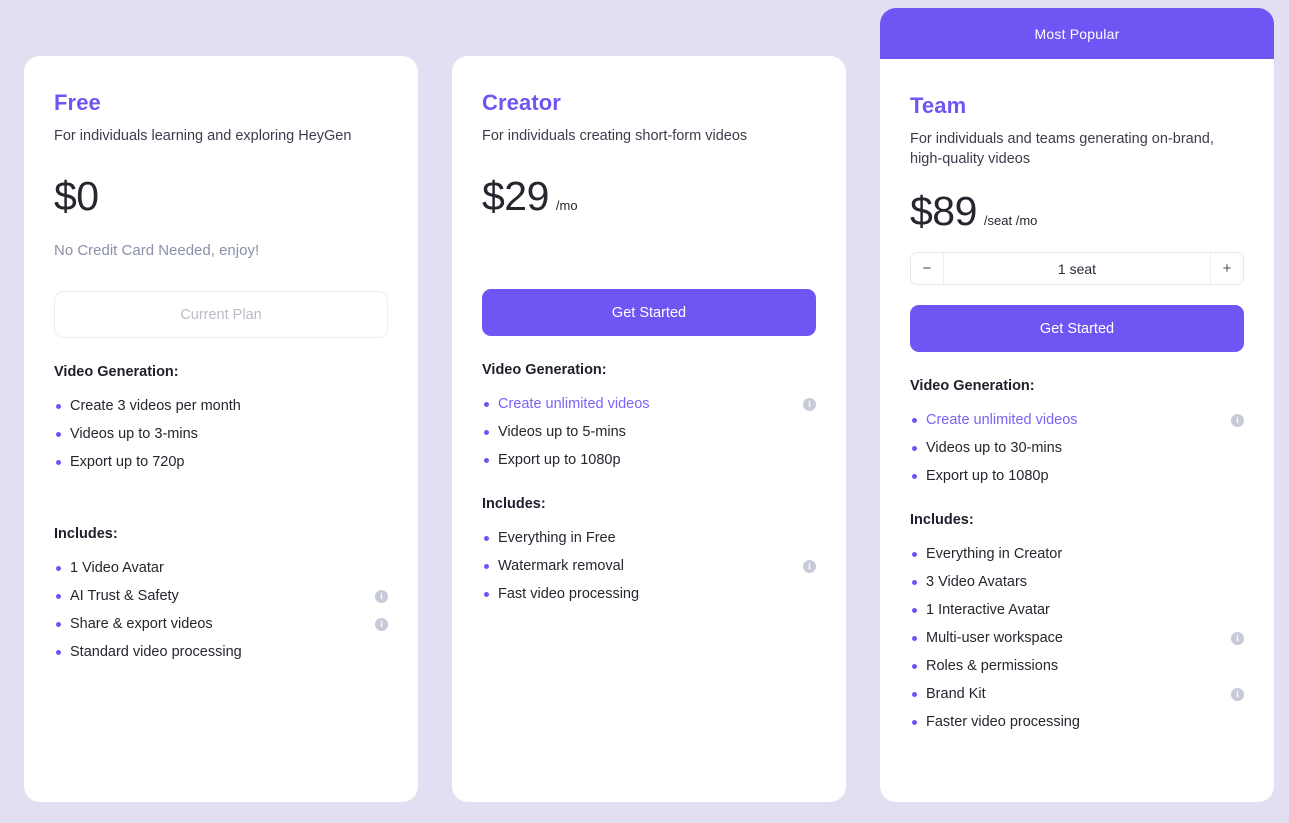 This screenshot has width=1289, height=823. I want to click on most-popular-label: Most Popular, so click(1077, 33).